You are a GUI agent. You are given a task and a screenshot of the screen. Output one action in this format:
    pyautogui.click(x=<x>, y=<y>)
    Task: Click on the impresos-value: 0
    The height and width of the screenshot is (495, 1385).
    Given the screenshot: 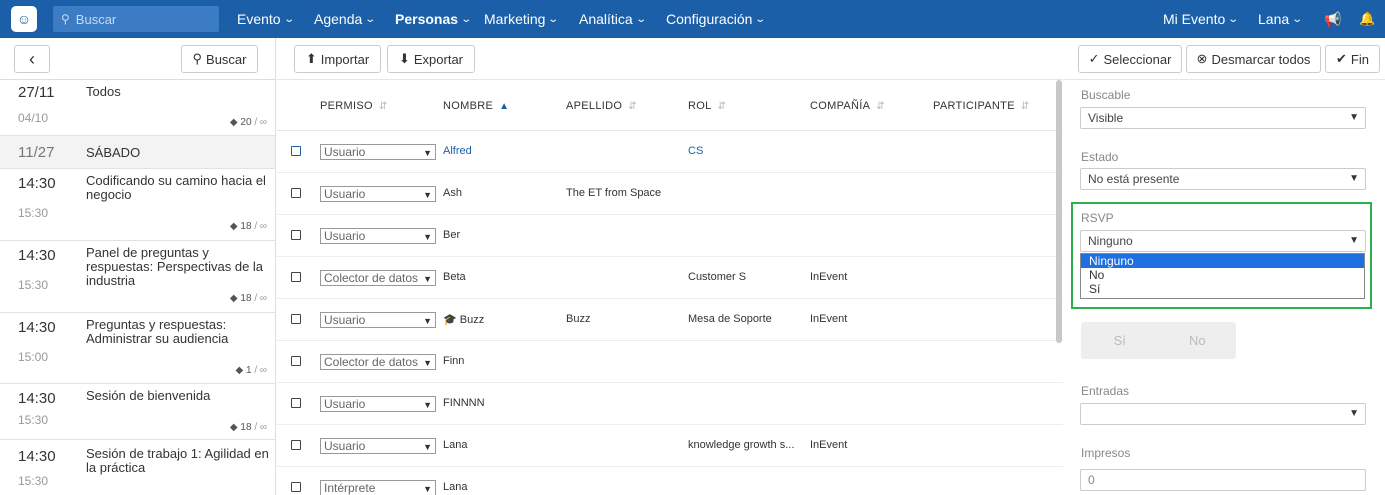 What is the action you would take?
    pyautogui.click(x=1091, y=480)
    